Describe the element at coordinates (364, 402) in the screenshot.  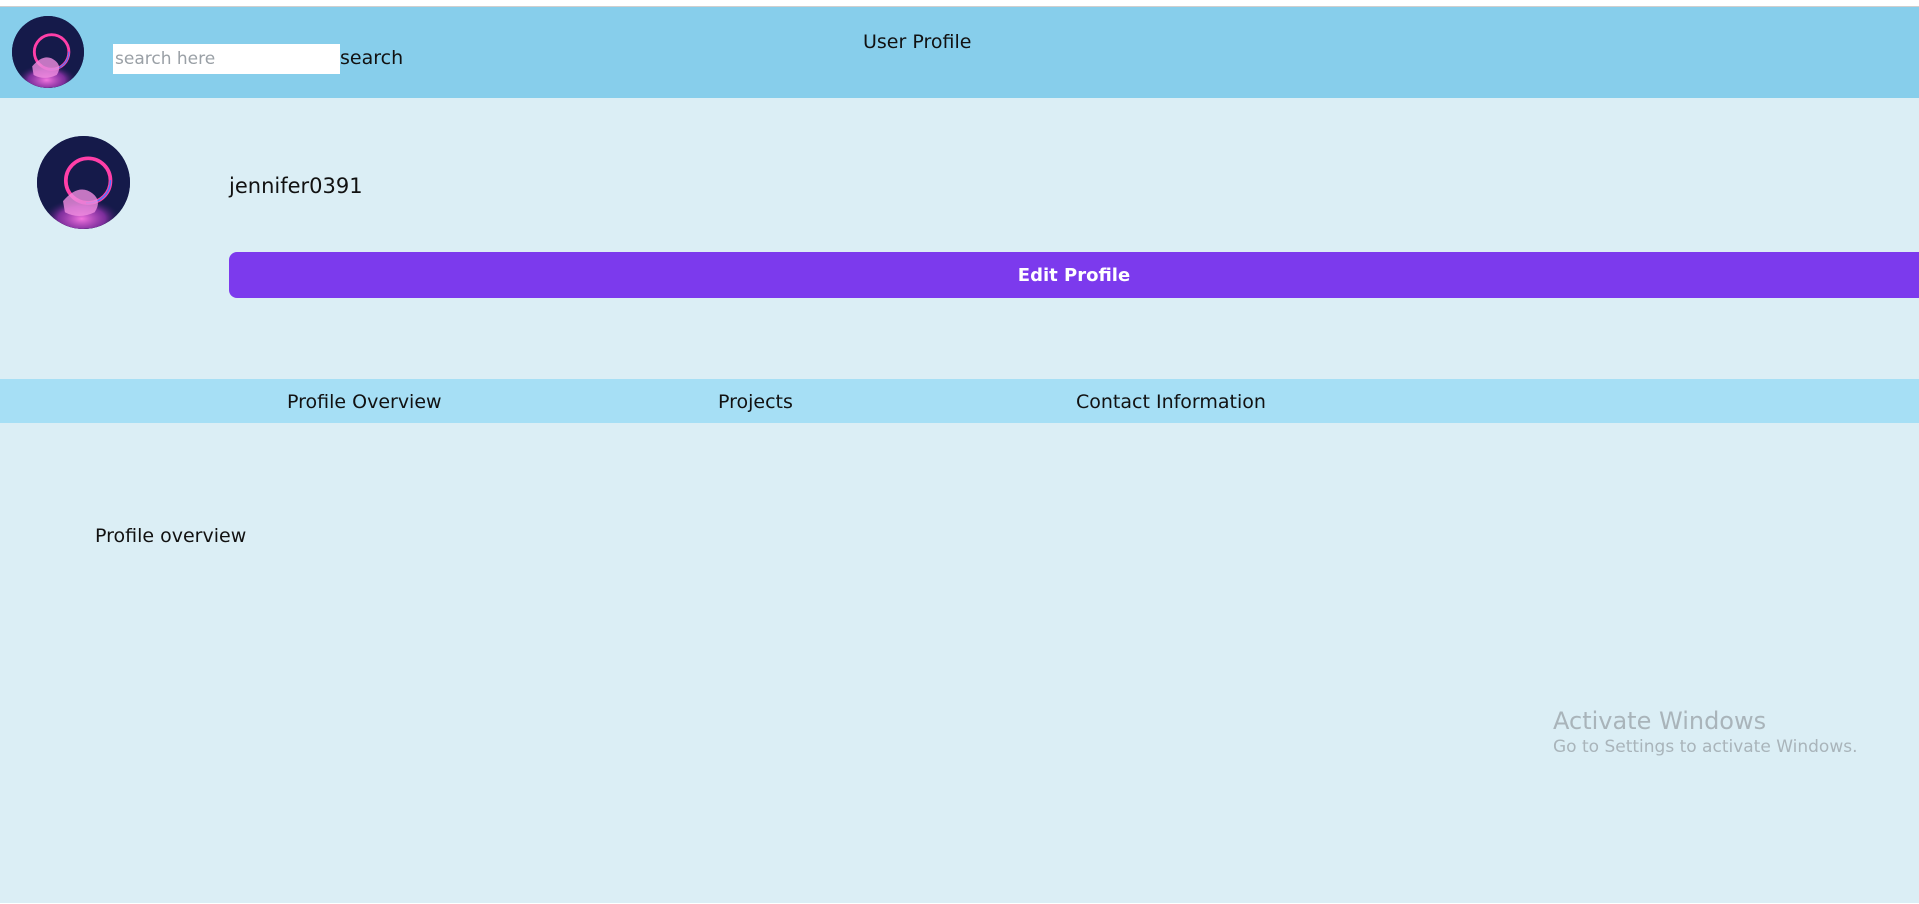
I see `tab-profile-overview: Profile Overview` at that location.